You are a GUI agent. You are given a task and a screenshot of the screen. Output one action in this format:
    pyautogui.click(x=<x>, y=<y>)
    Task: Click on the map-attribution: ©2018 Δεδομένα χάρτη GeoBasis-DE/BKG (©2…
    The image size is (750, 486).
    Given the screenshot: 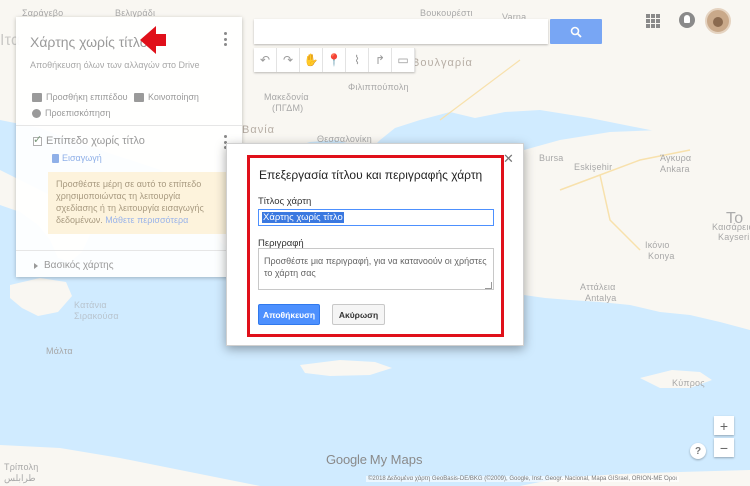 What is the action you would take?
    pyautogui.click(x=522, y=479)
    